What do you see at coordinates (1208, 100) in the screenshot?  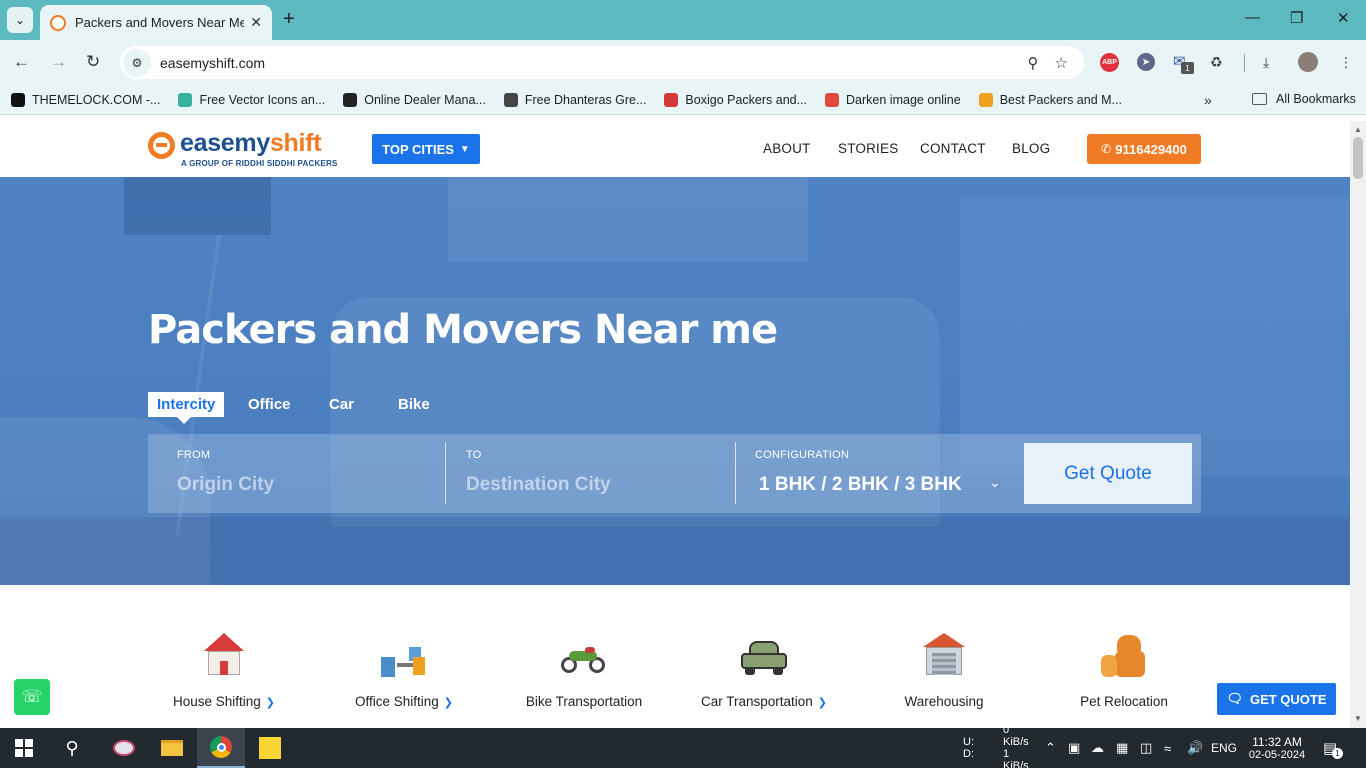 I see `bookmarks-overflow-icon: »` at bounding box center [1208, 100].